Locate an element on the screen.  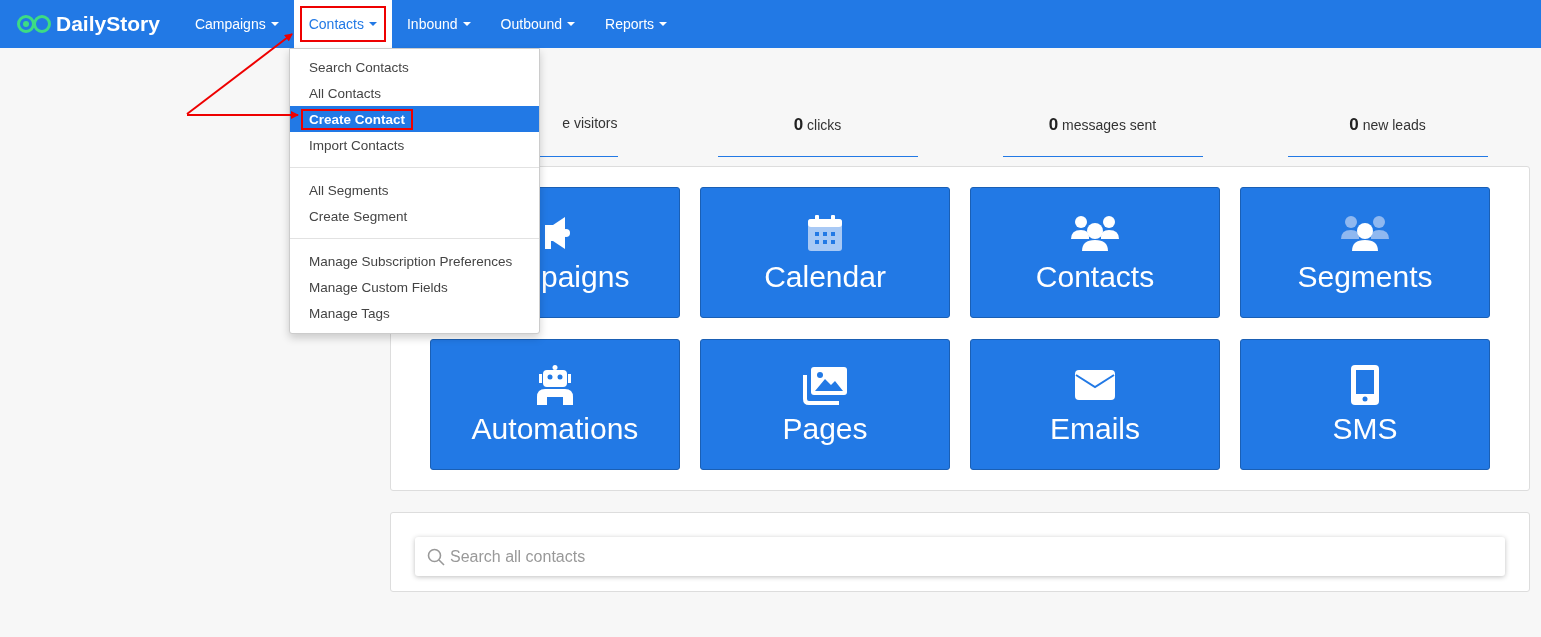
tile-button: Pages is located at coordinates (825, 404).